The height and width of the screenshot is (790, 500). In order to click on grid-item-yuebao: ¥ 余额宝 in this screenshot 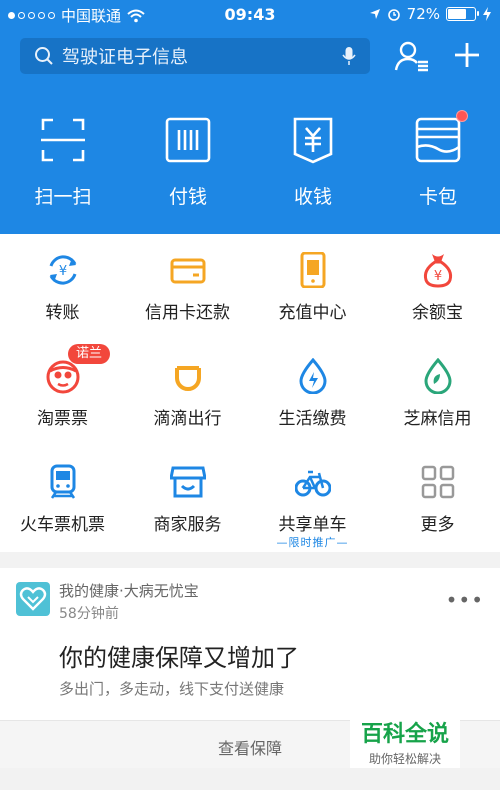, I will do `click(437, 287)`.